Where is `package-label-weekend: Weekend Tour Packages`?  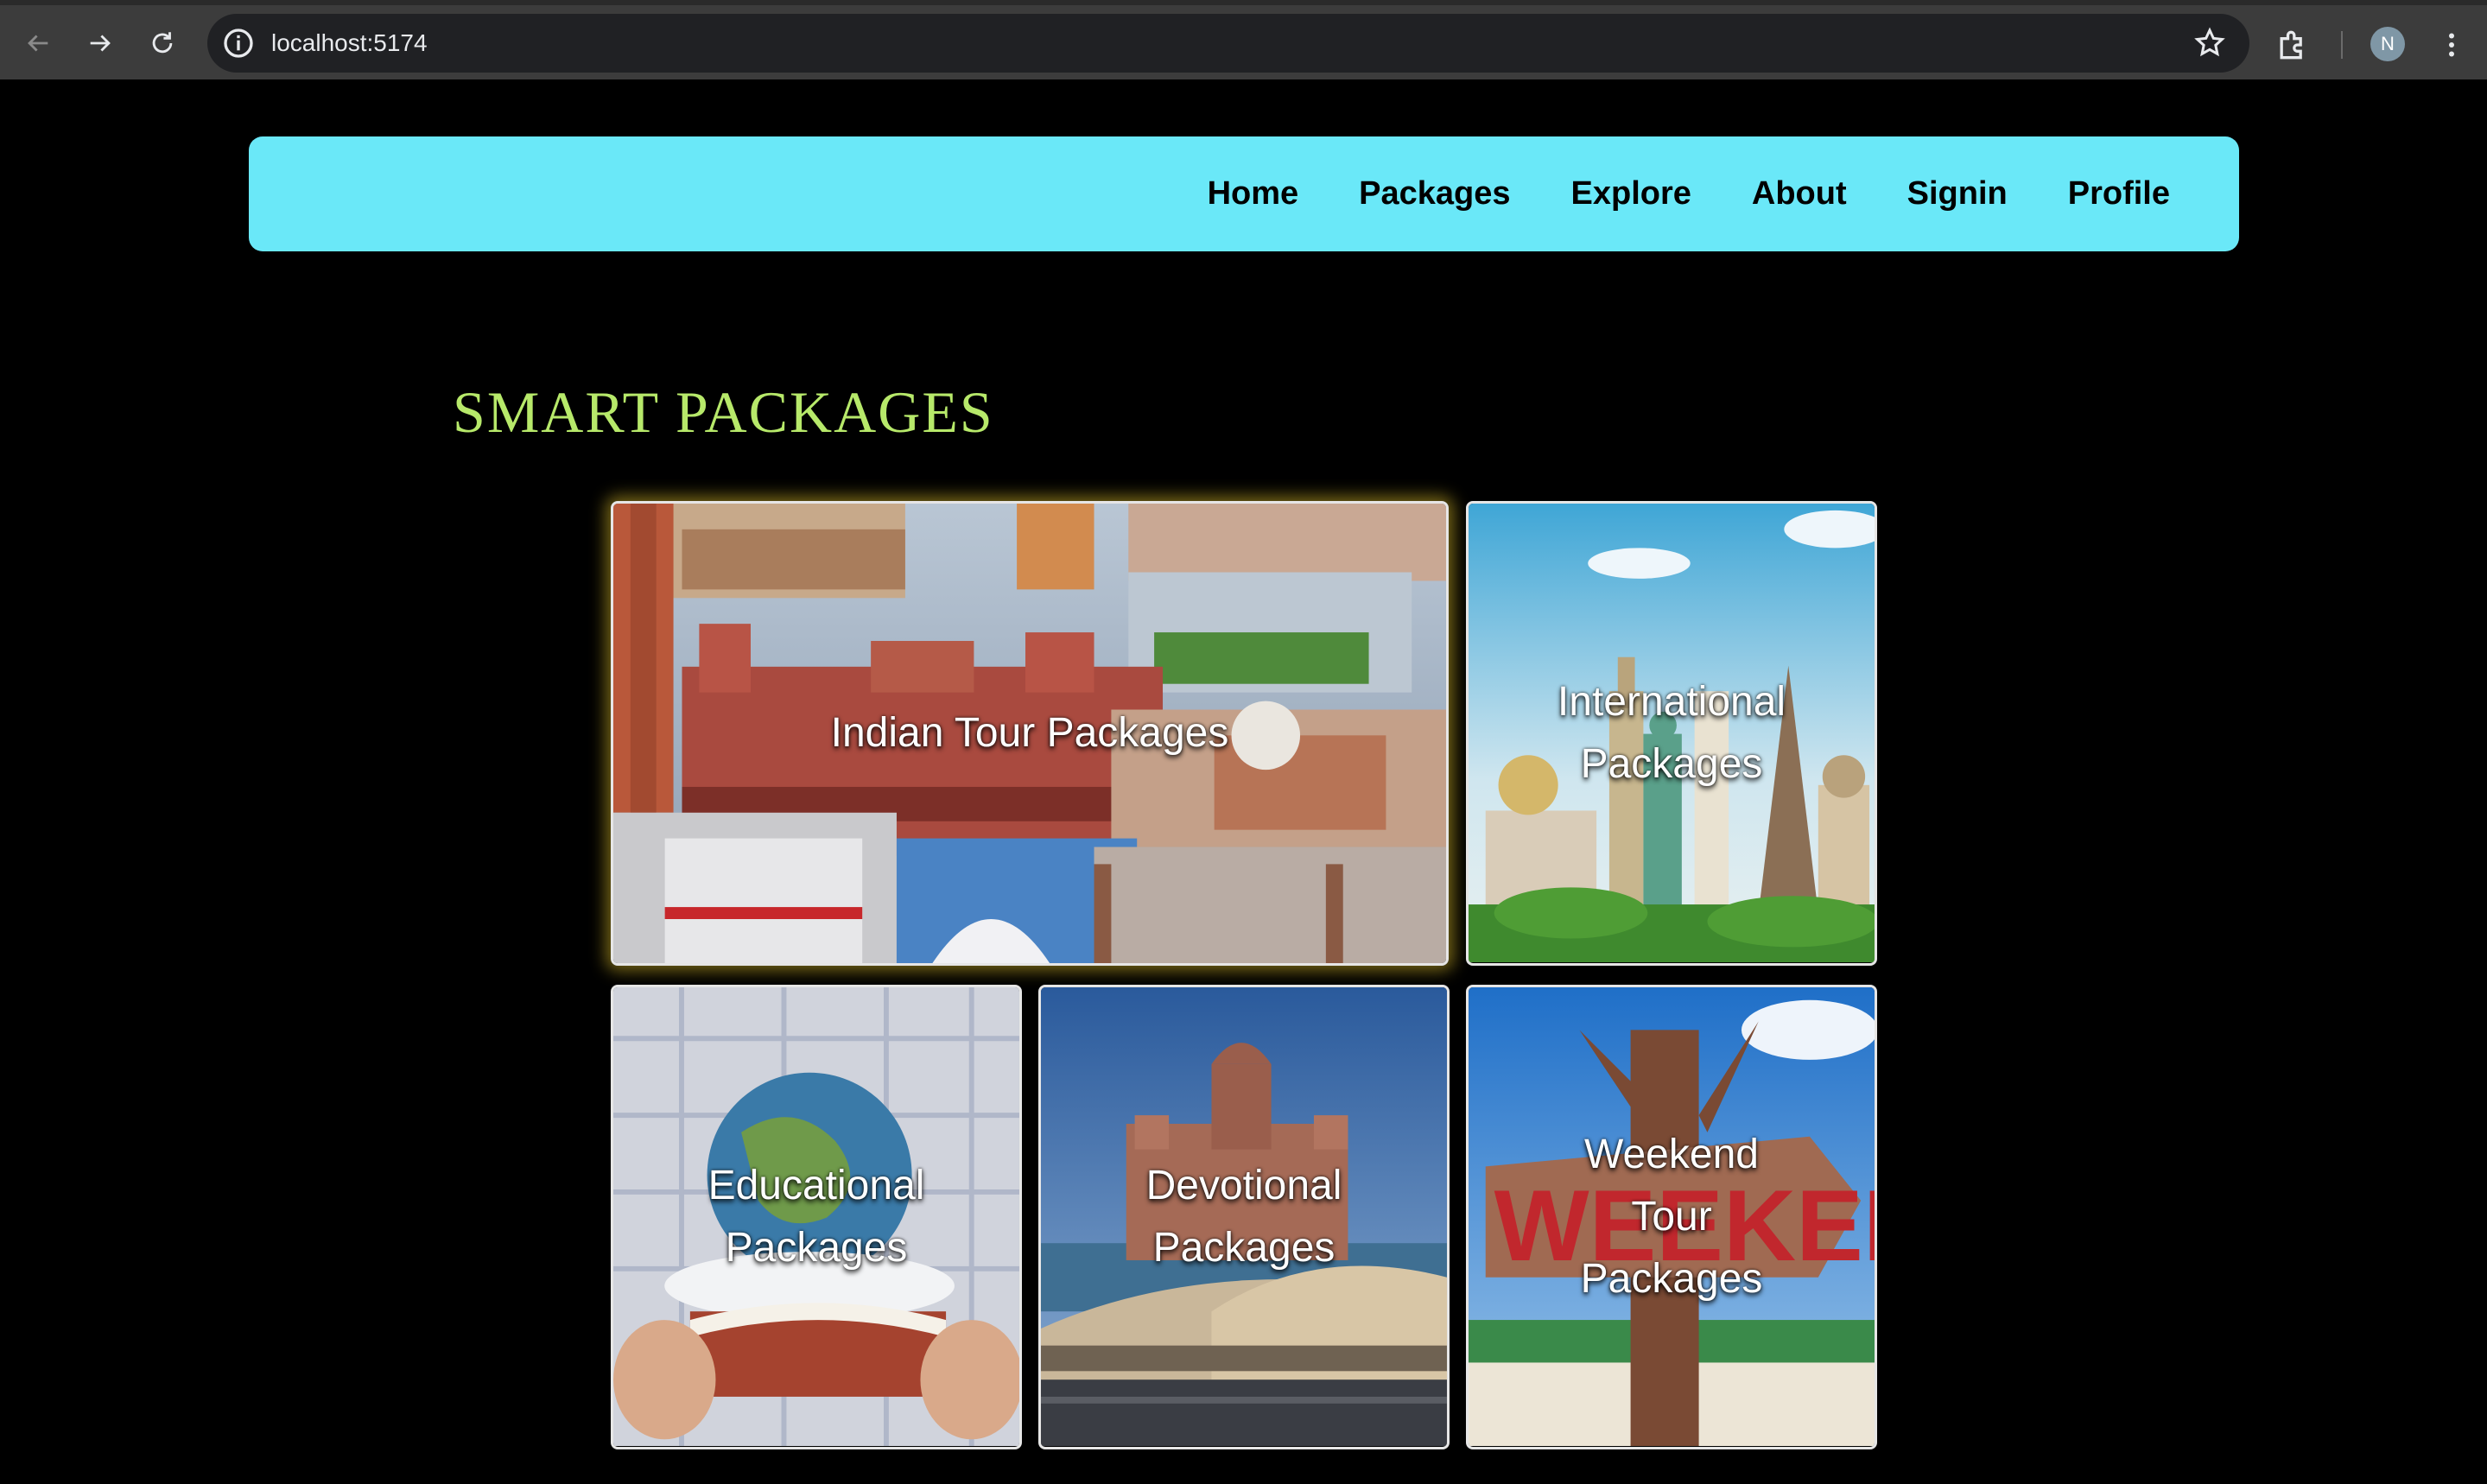 package-label-weekend: Weekend Tour Packages is located at coordinates (1671, 1217).